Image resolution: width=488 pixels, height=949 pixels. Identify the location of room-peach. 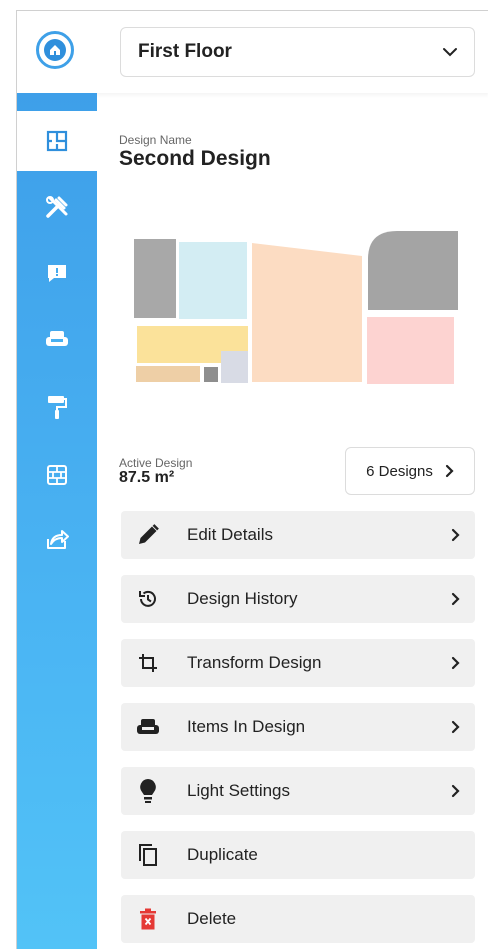
(307, 312).